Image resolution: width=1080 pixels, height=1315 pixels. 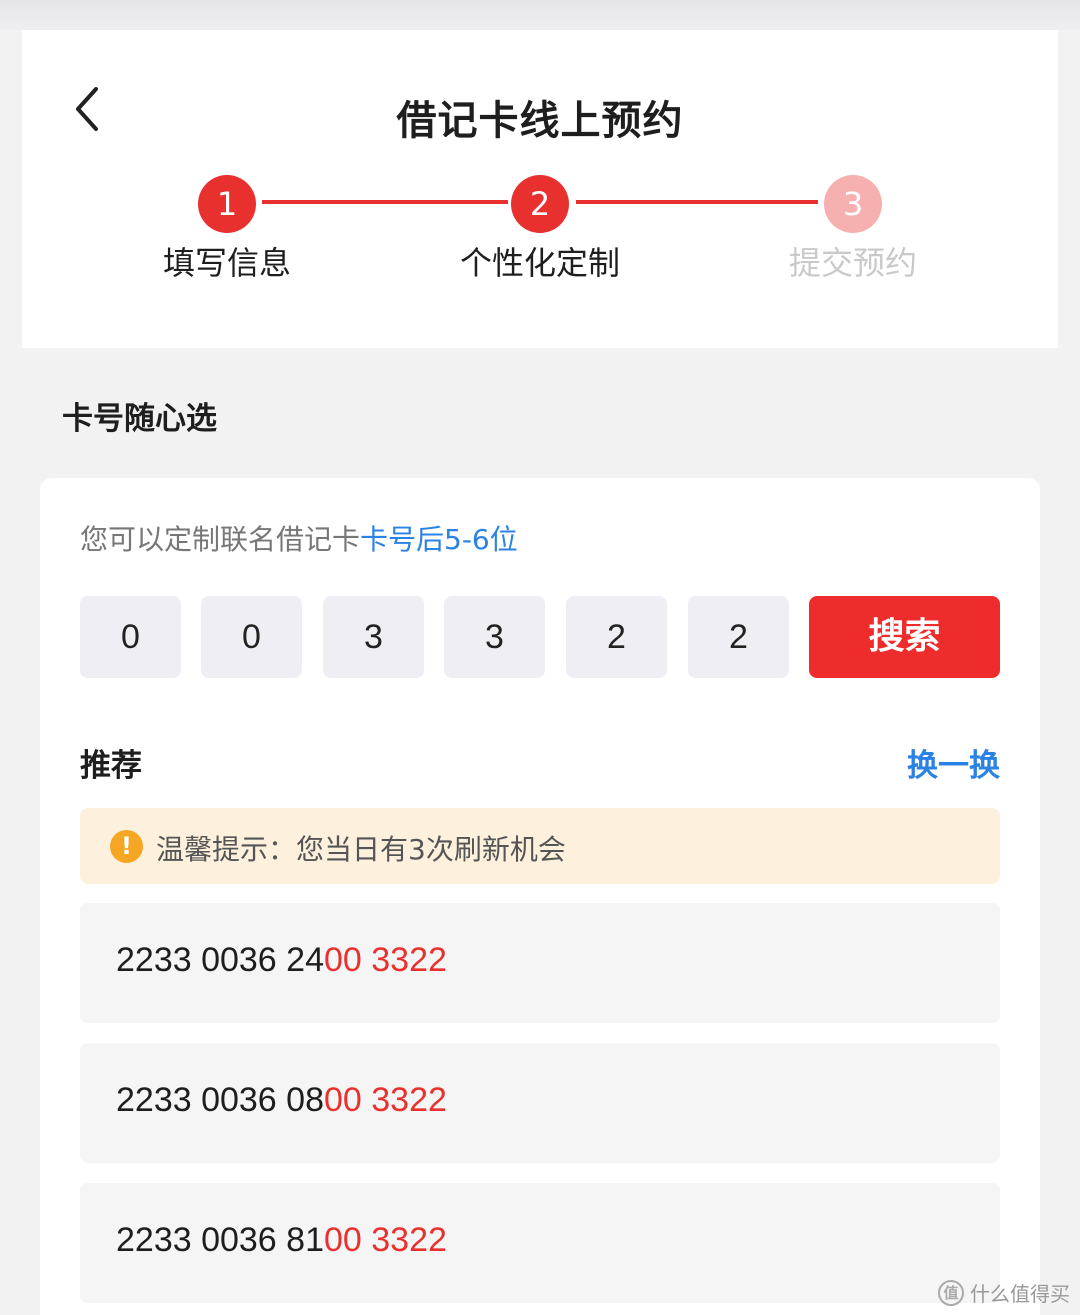 What do you see at coordinates (738, 637) in the screenshot?
I see `digit-input-6: 2` at bounding box center [738, 637].